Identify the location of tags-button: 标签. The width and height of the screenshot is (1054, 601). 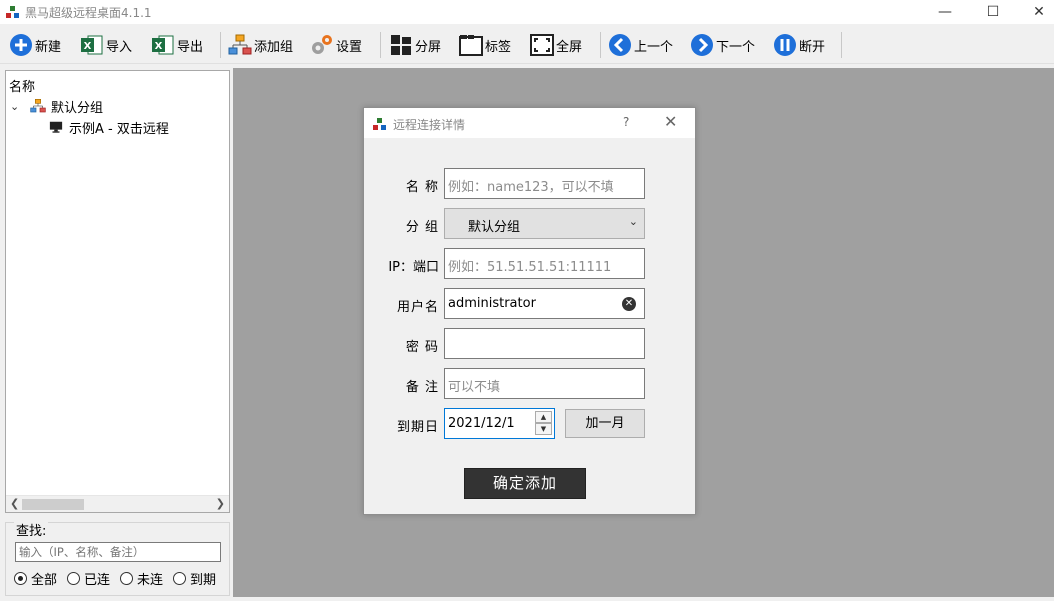
(485, 45).